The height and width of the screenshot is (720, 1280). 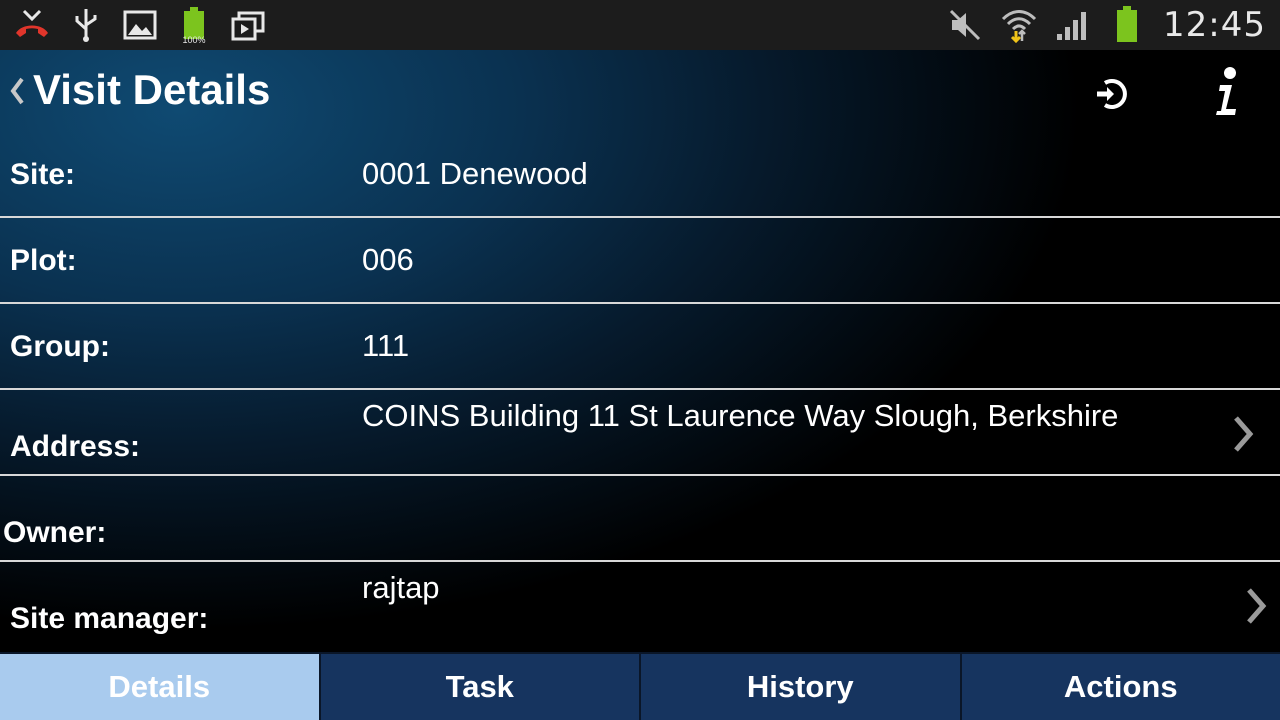 What do you see at coordinates (60, 346) in the screenshot?
I see `group-label: Group:` at bounding box center [60, 346].